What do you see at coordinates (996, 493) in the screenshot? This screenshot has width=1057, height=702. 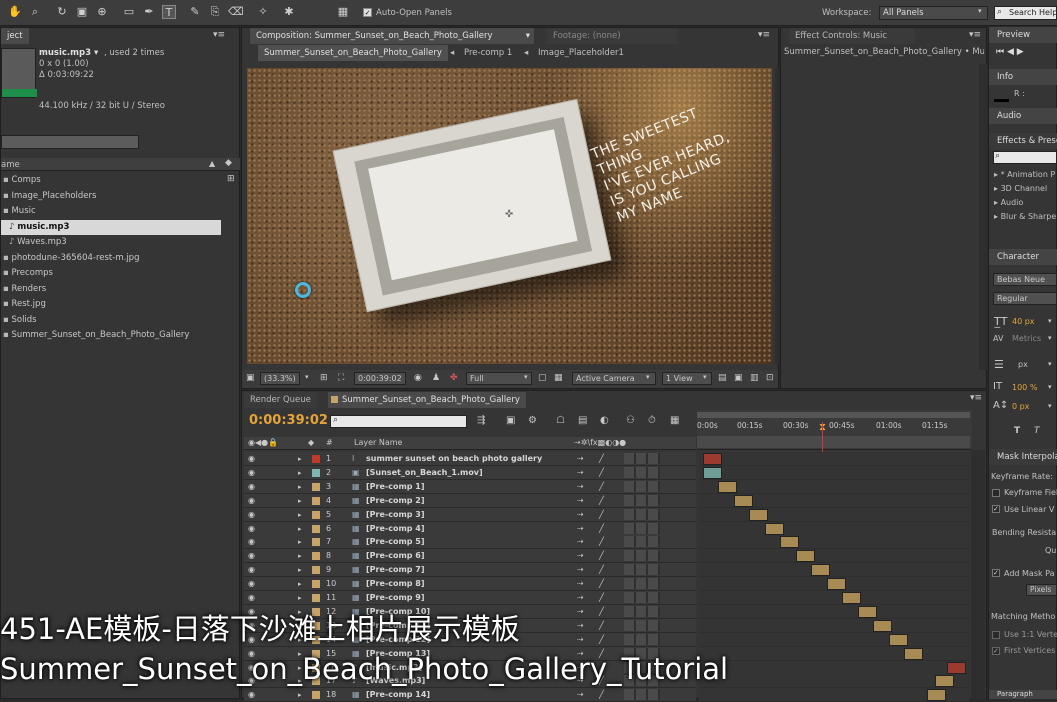 I see `keyframe-fields-checkbox` at bounding box center [996, 493].